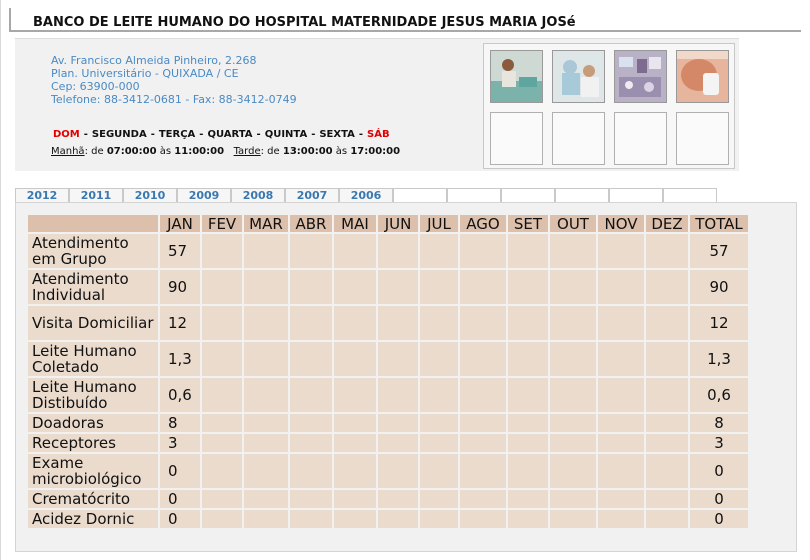 The image size is (810, 560). What do you see at coordinates (375, 151) in the screenshot?
I see `afternoon-end: 17:00:00` at bounding box center [375, 151].